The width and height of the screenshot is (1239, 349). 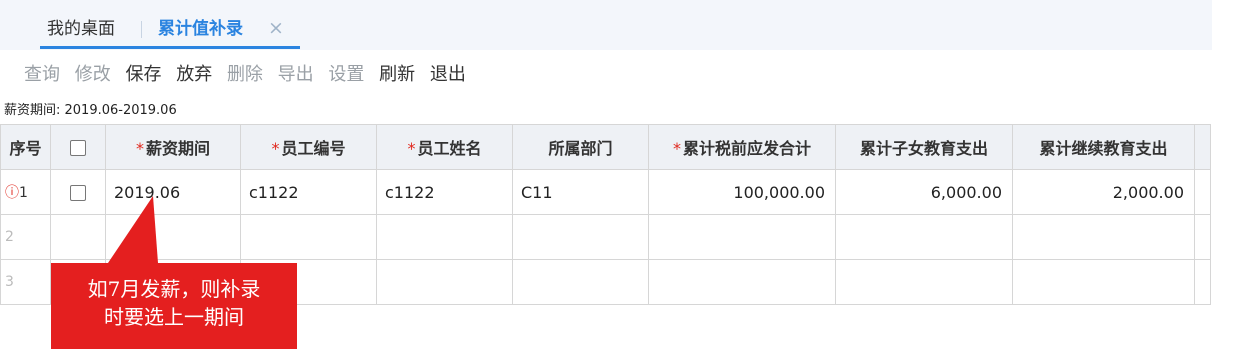 What do you see at coordinates (174, 317) in the screenshot?
I see `annotation-line-2: 时要选上一期间` at bounding box center [174, 317].